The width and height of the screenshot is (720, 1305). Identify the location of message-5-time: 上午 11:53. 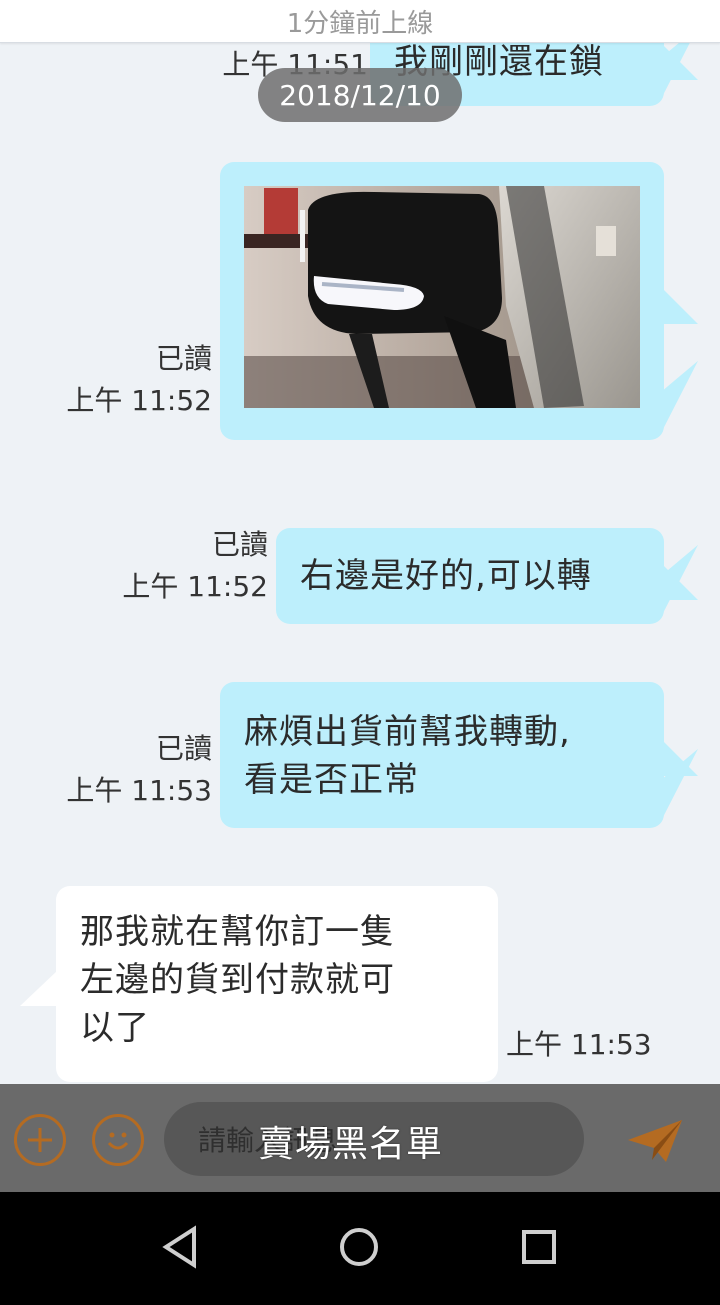
(579, 1044).